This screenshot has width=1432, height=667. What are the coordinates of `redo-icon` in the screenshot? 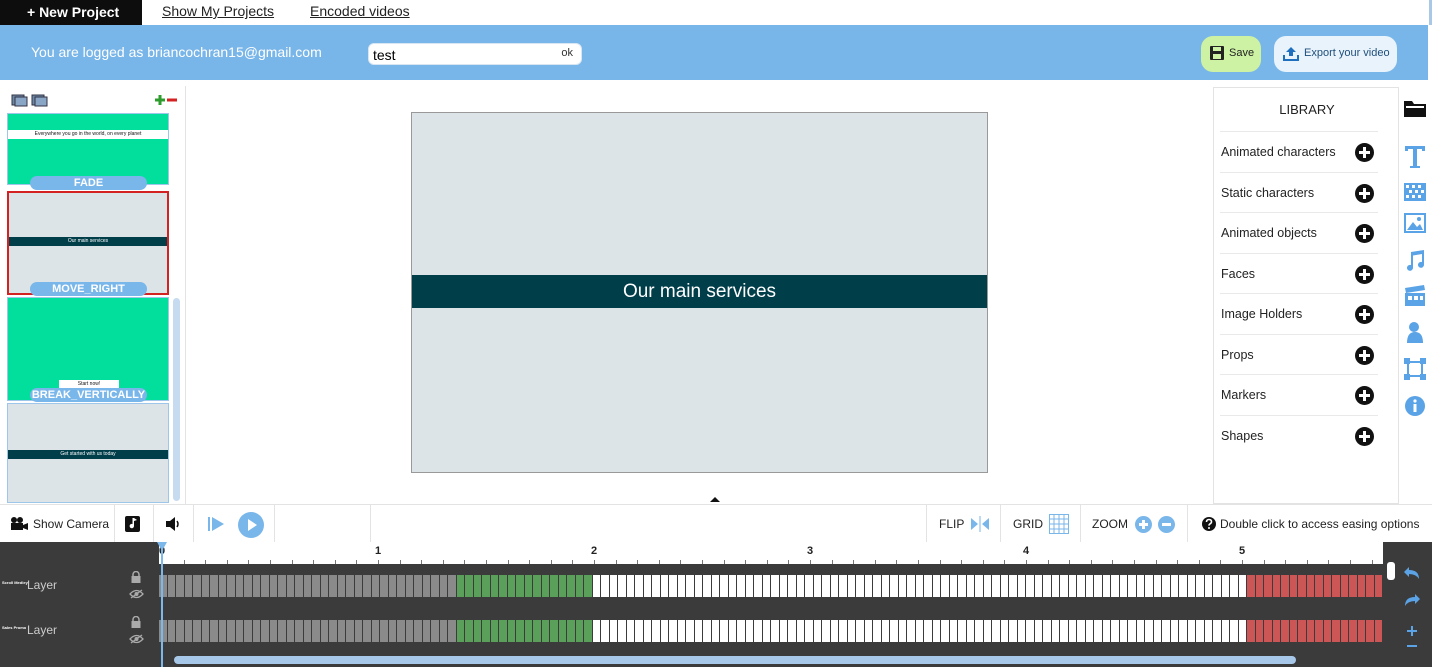 It's located at (1412, 600).